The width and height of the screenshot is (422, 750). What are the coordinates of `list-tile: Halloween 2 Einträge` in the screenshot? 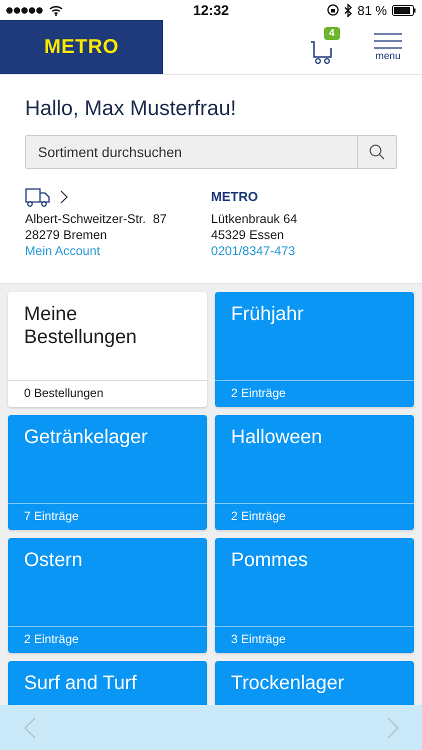 It's located at (314, 472).